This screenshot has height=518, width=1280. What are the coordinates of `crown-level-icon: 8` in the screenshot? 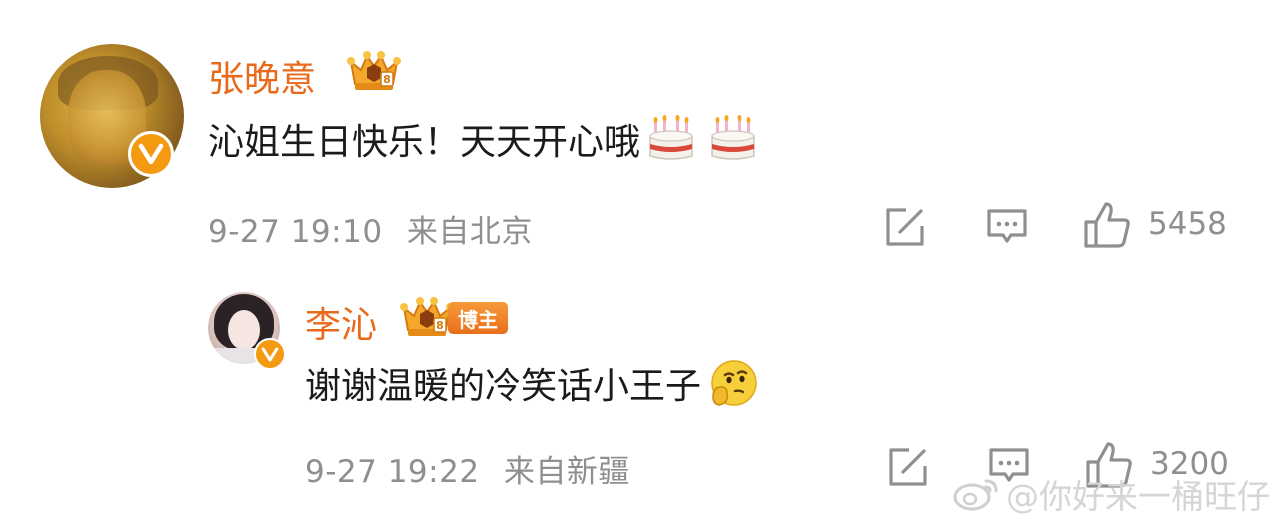 It's located at (374, 70).